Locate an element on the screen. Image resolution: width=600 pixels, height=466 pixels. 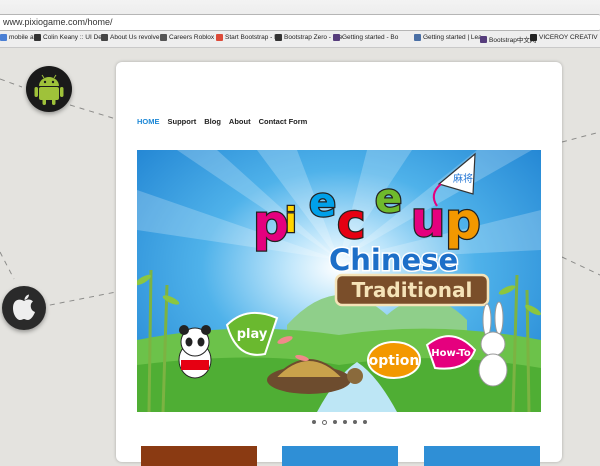
bookmark-label: About Us revolve is located at coordinates (135, 37).